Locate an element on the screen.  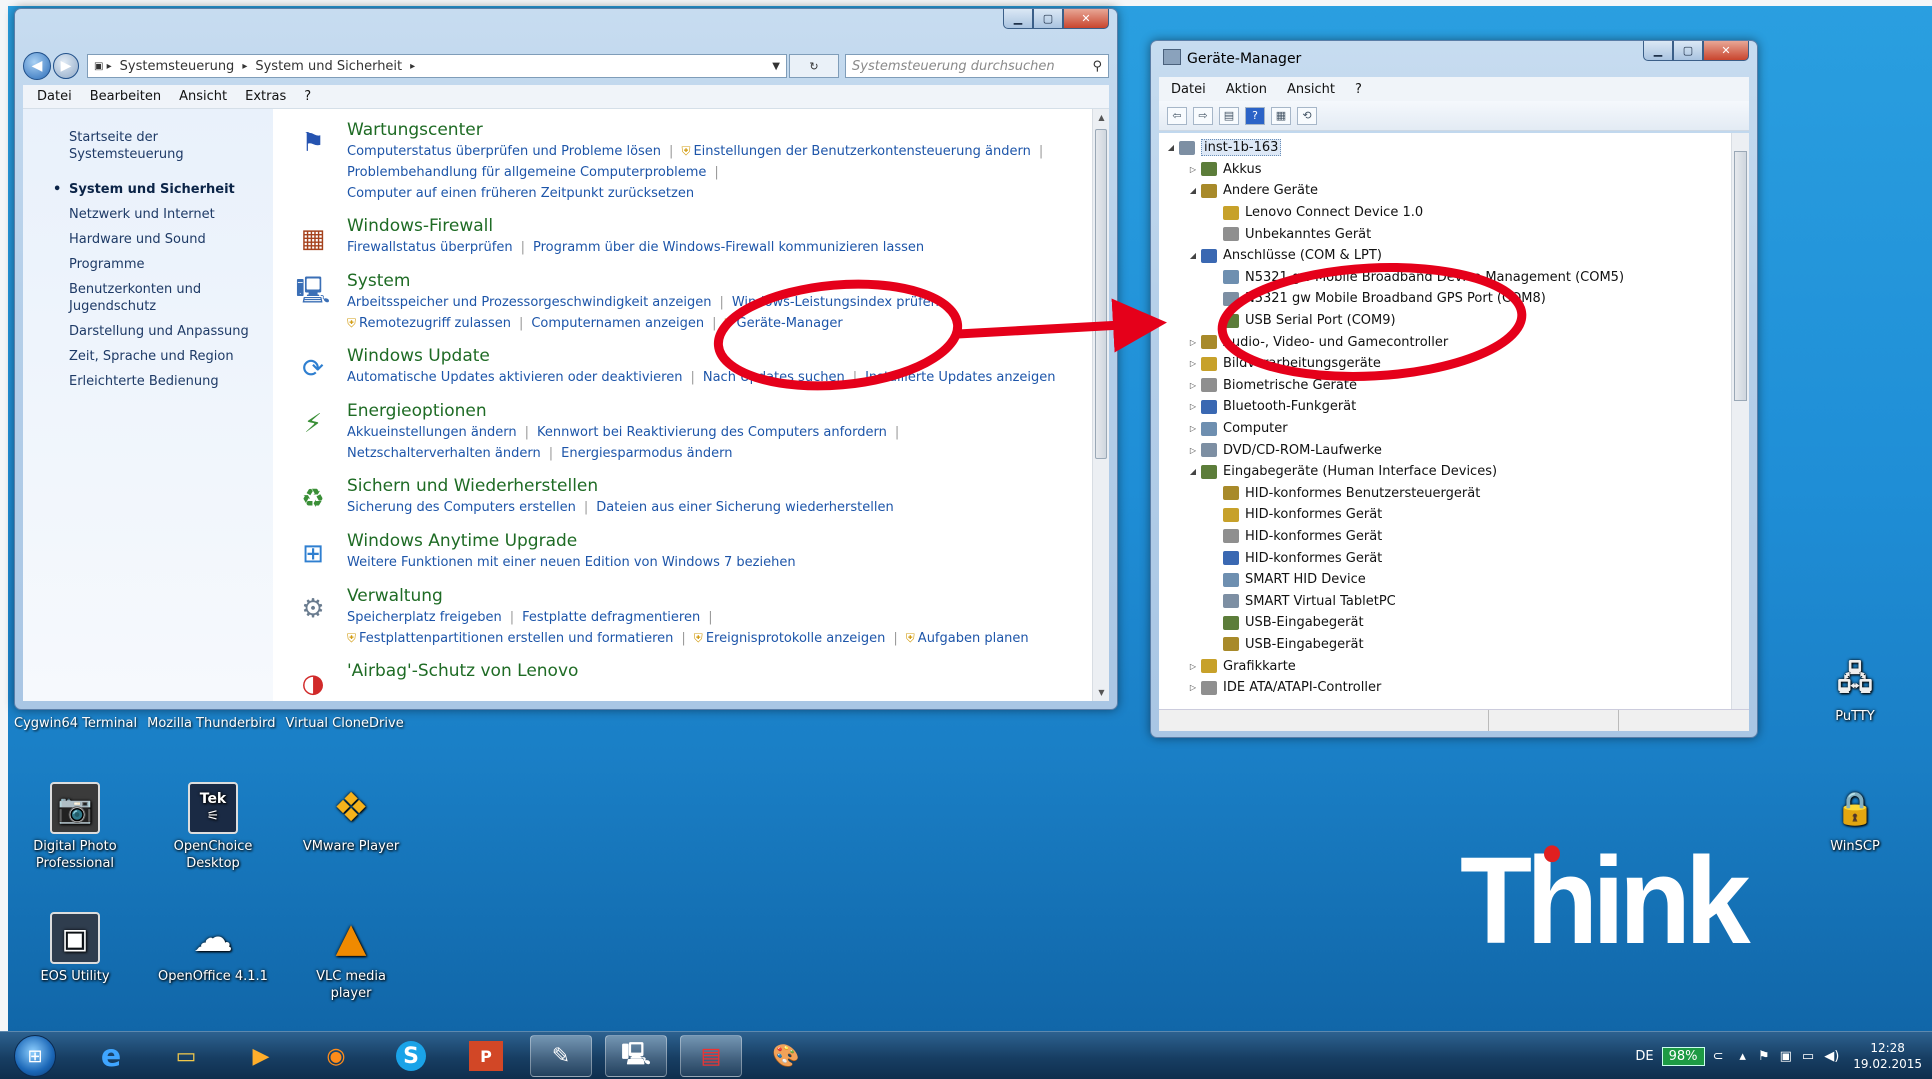
volume-icon: ◀) is located at coordinates (1831, 1056).